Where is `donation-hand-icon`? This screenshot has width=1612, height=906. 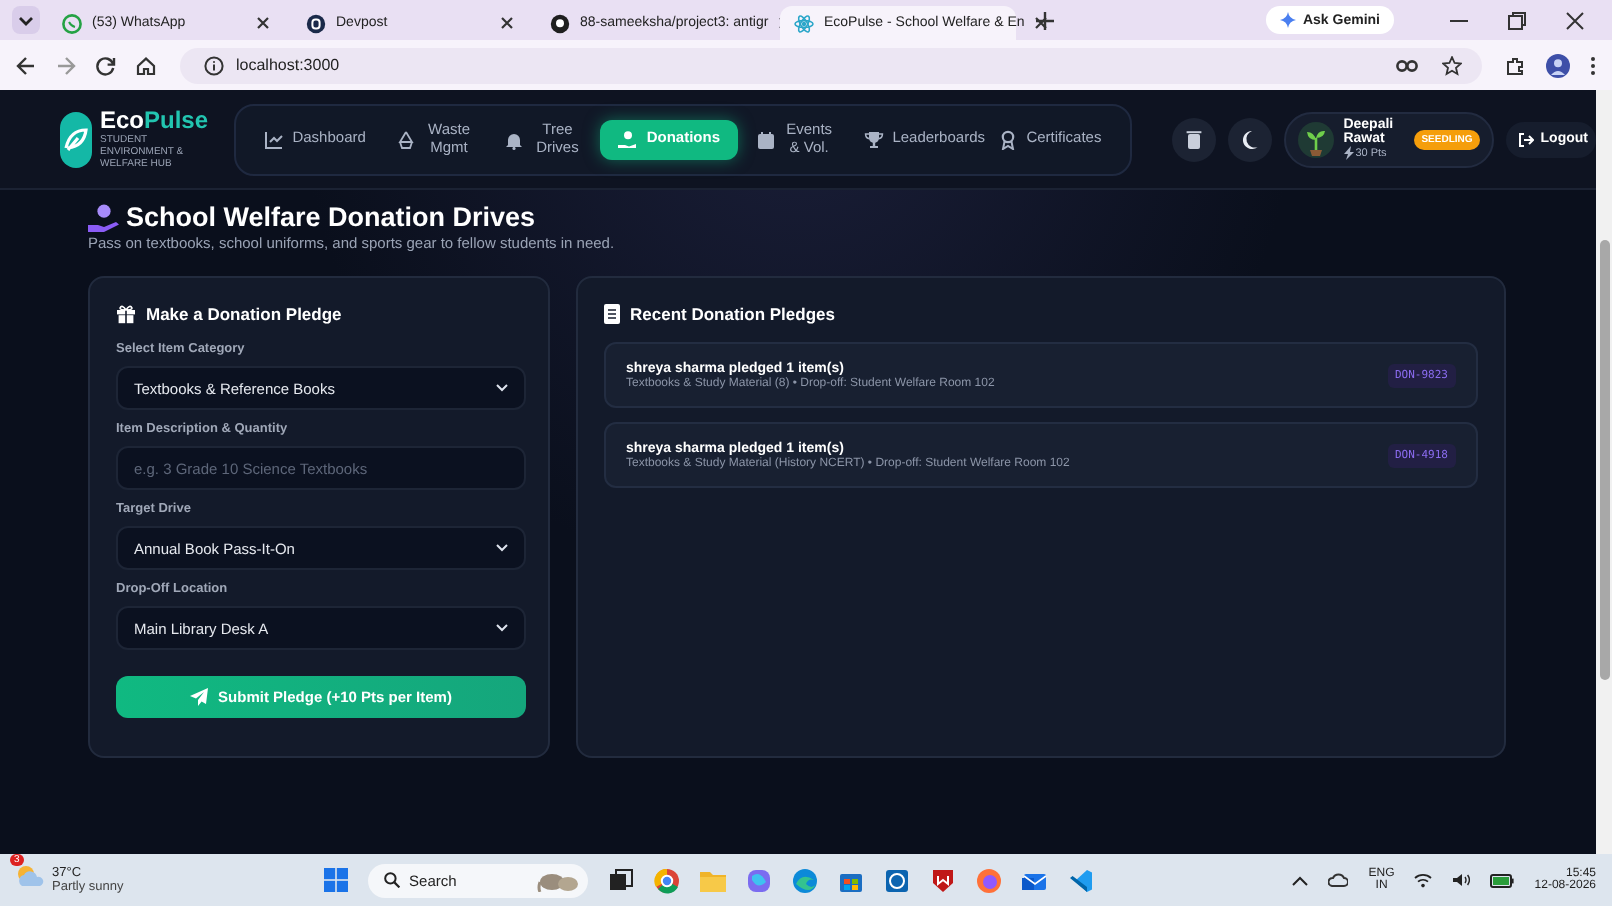 donation-hand-icon is located at coordinates (104, 217).